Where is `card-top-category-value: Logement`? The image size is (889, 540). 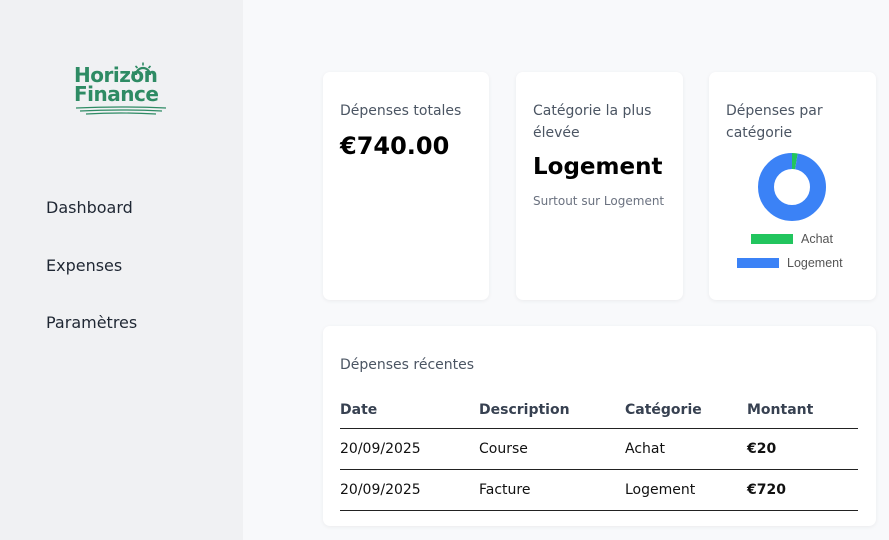
card-top-category-value: Logement is located at coordinates (598, 167).